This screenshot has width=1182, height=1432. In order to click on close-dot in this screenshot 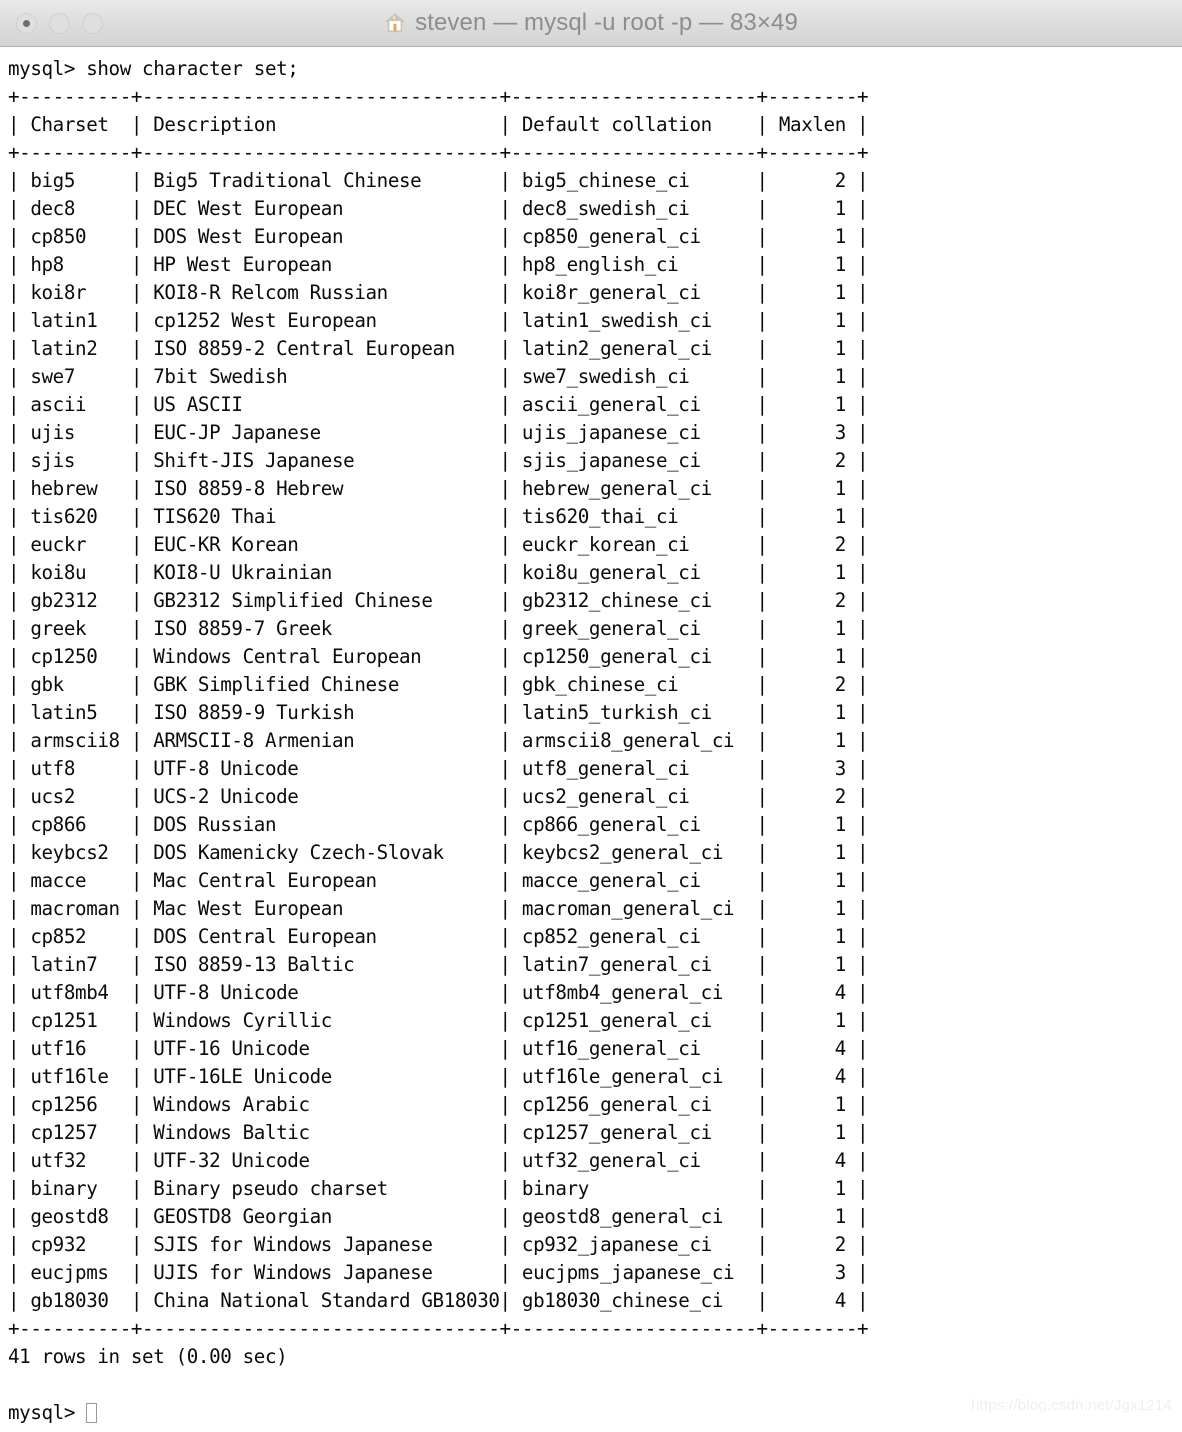, I will do `click(26, 23)`.